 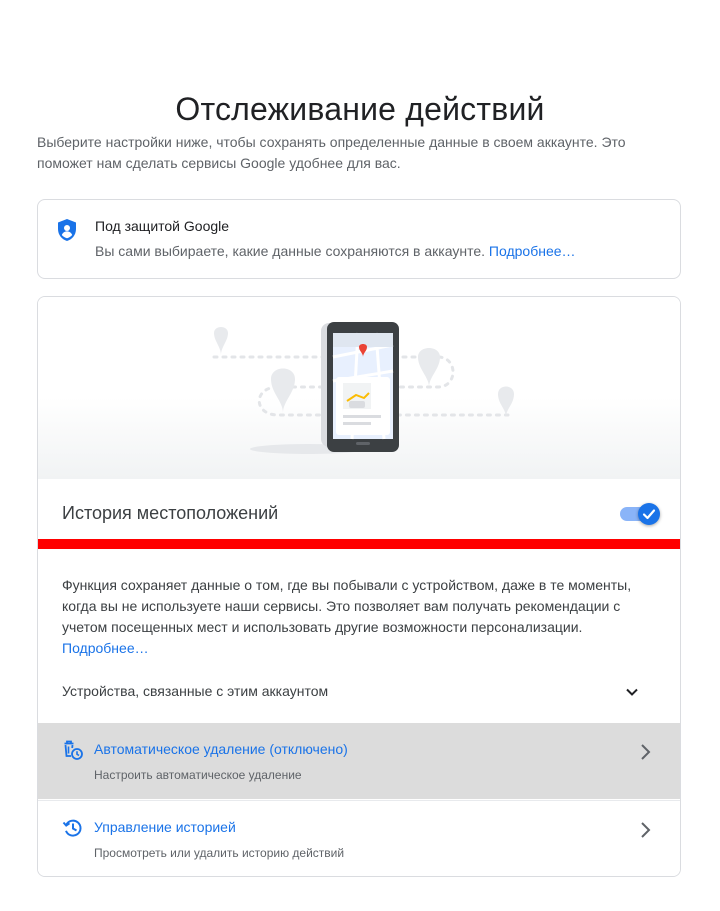 What do you see at coordinates (221, 749) in the screenshot?
I see `auto-delete-title: Автоматическое удаление (отключено)` at bounding box center [221, 749].